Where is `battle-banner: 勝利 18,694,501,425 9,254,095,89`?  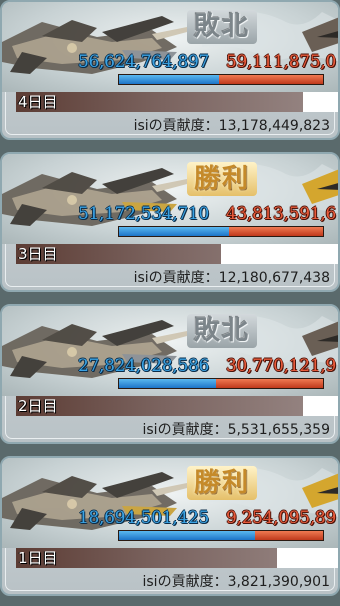 battle-banner: 勝利 18,694,501,425 9,254,095,89 is located at coordinates (170, 503).